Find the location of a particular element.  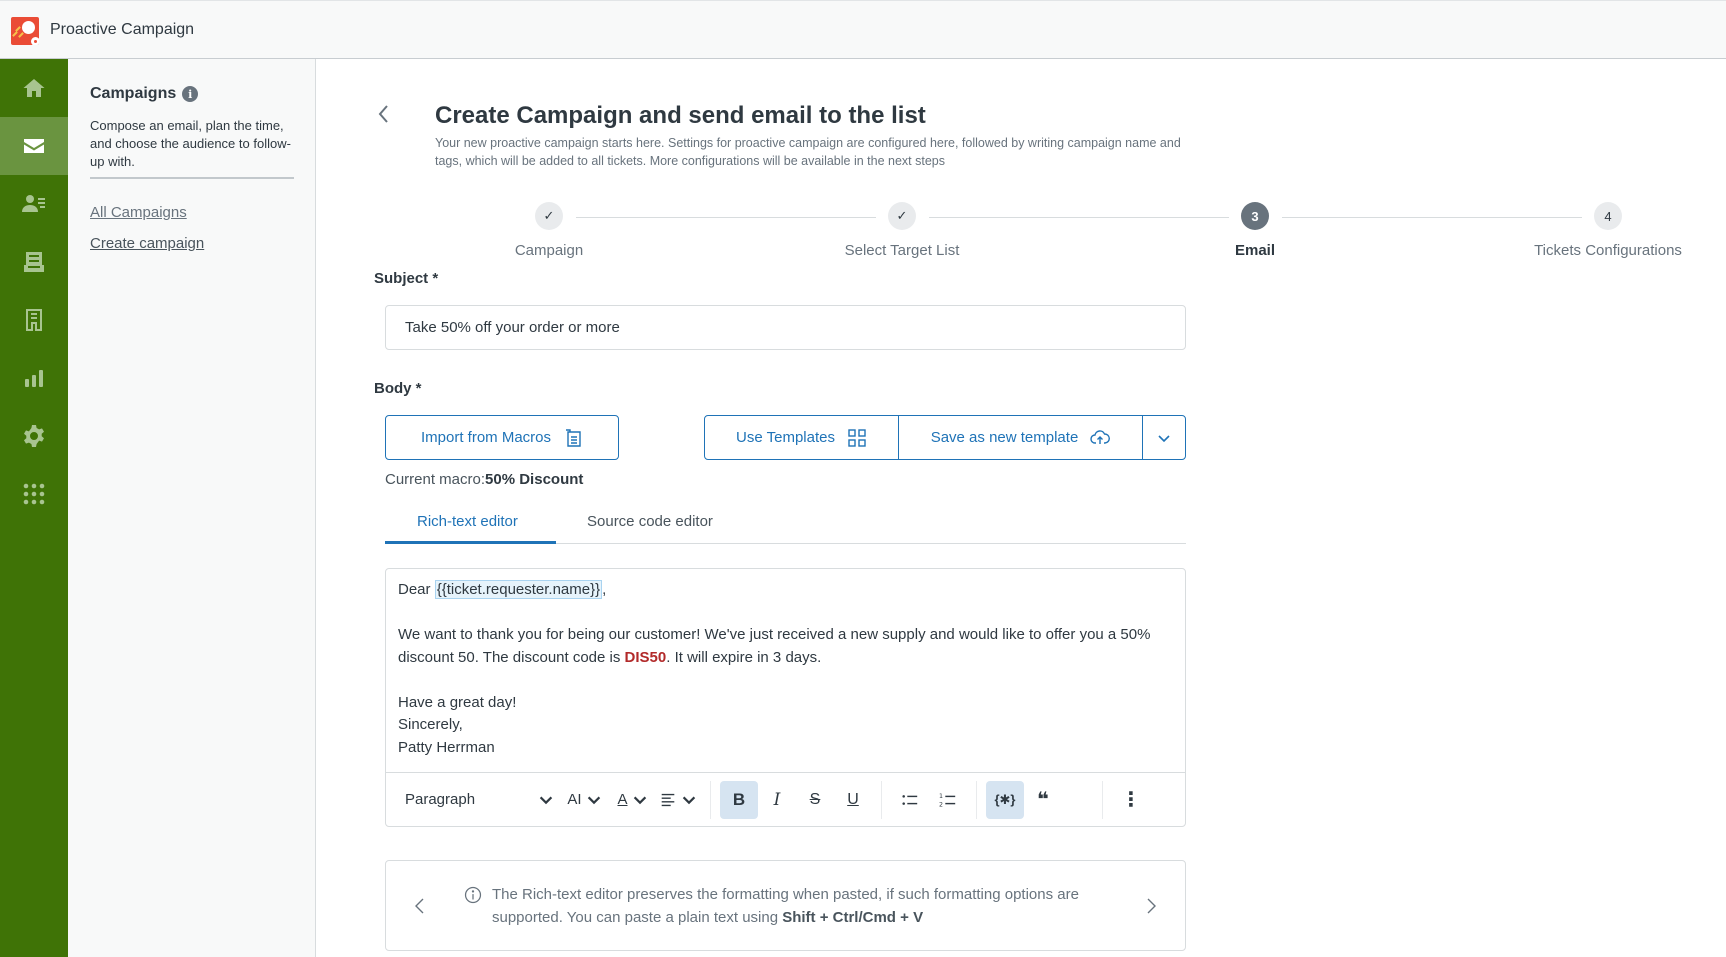

body-label: Body * is located at coordinates (398, 388).